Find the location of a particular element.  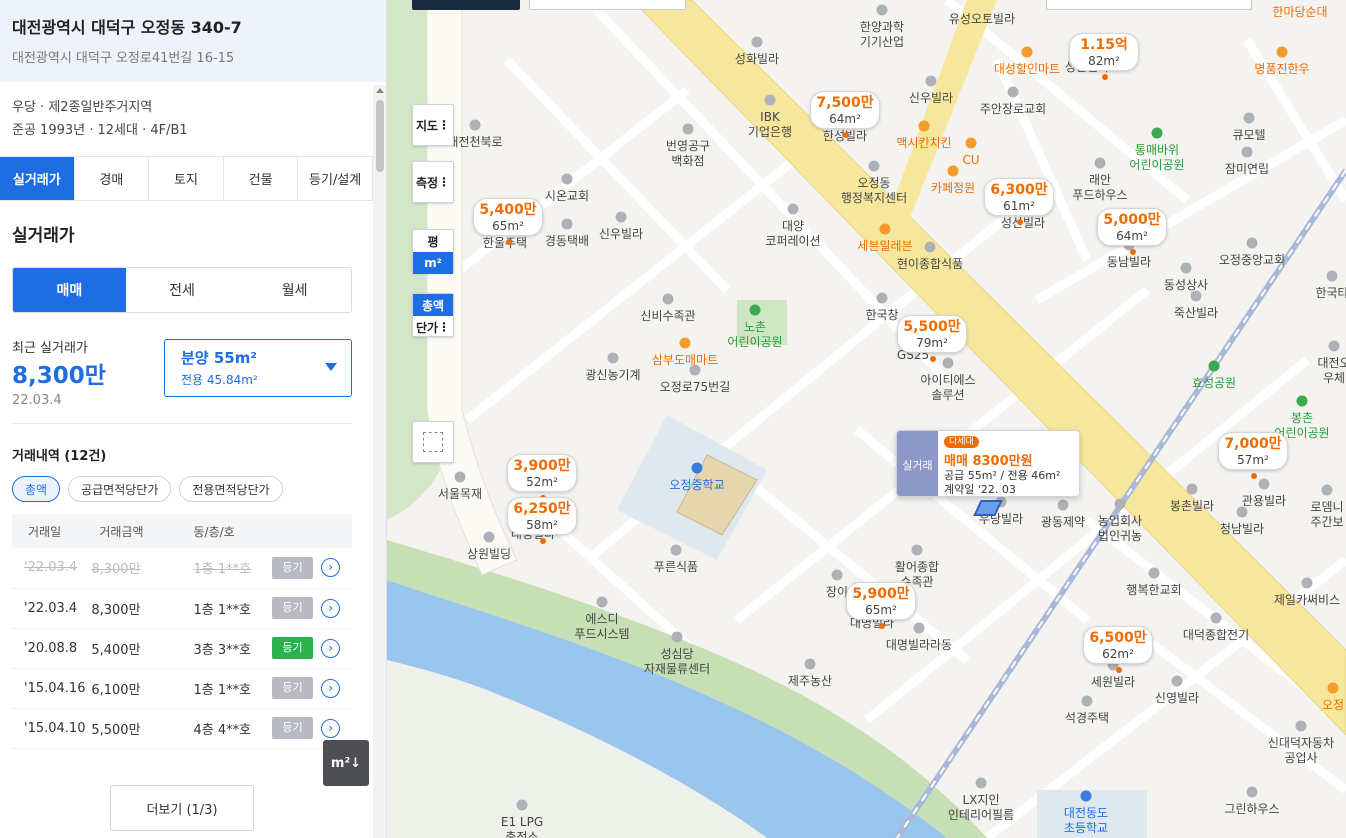

filter-per-supply-area: 공급면적당단가 is located at coordinates (120, 489).